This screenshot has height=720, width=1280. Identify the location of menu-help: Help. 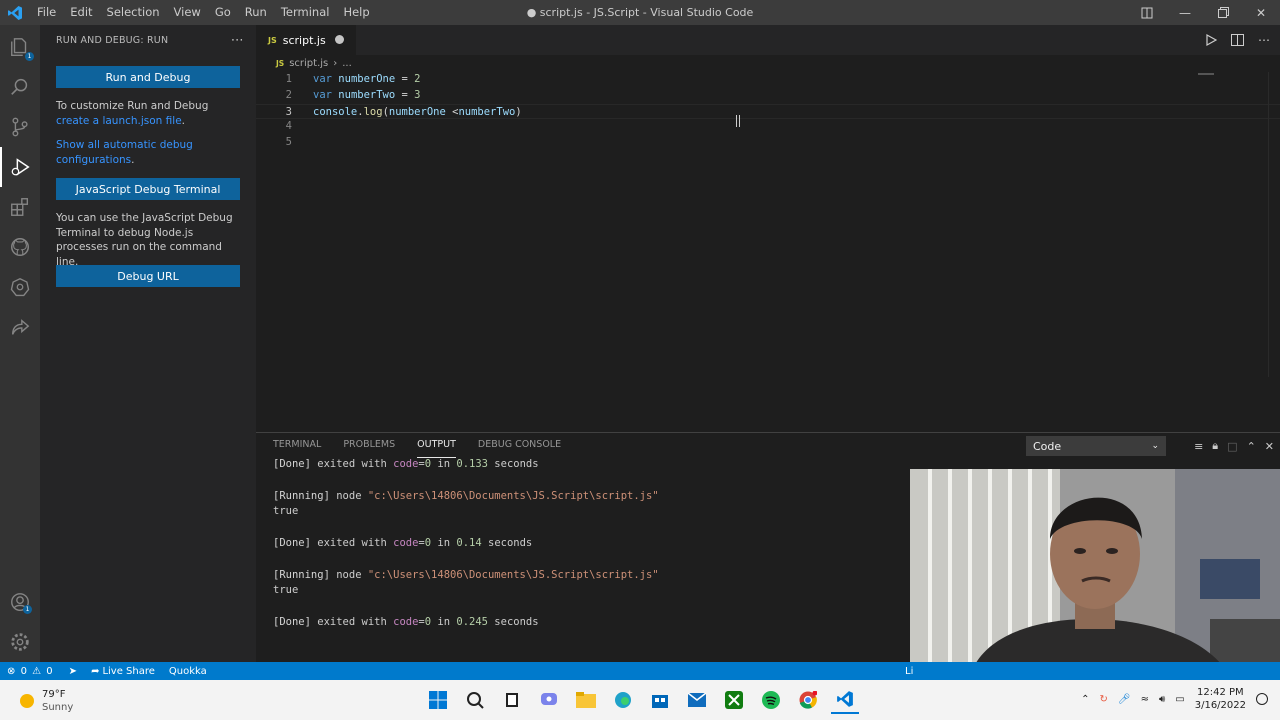
(356, 12).